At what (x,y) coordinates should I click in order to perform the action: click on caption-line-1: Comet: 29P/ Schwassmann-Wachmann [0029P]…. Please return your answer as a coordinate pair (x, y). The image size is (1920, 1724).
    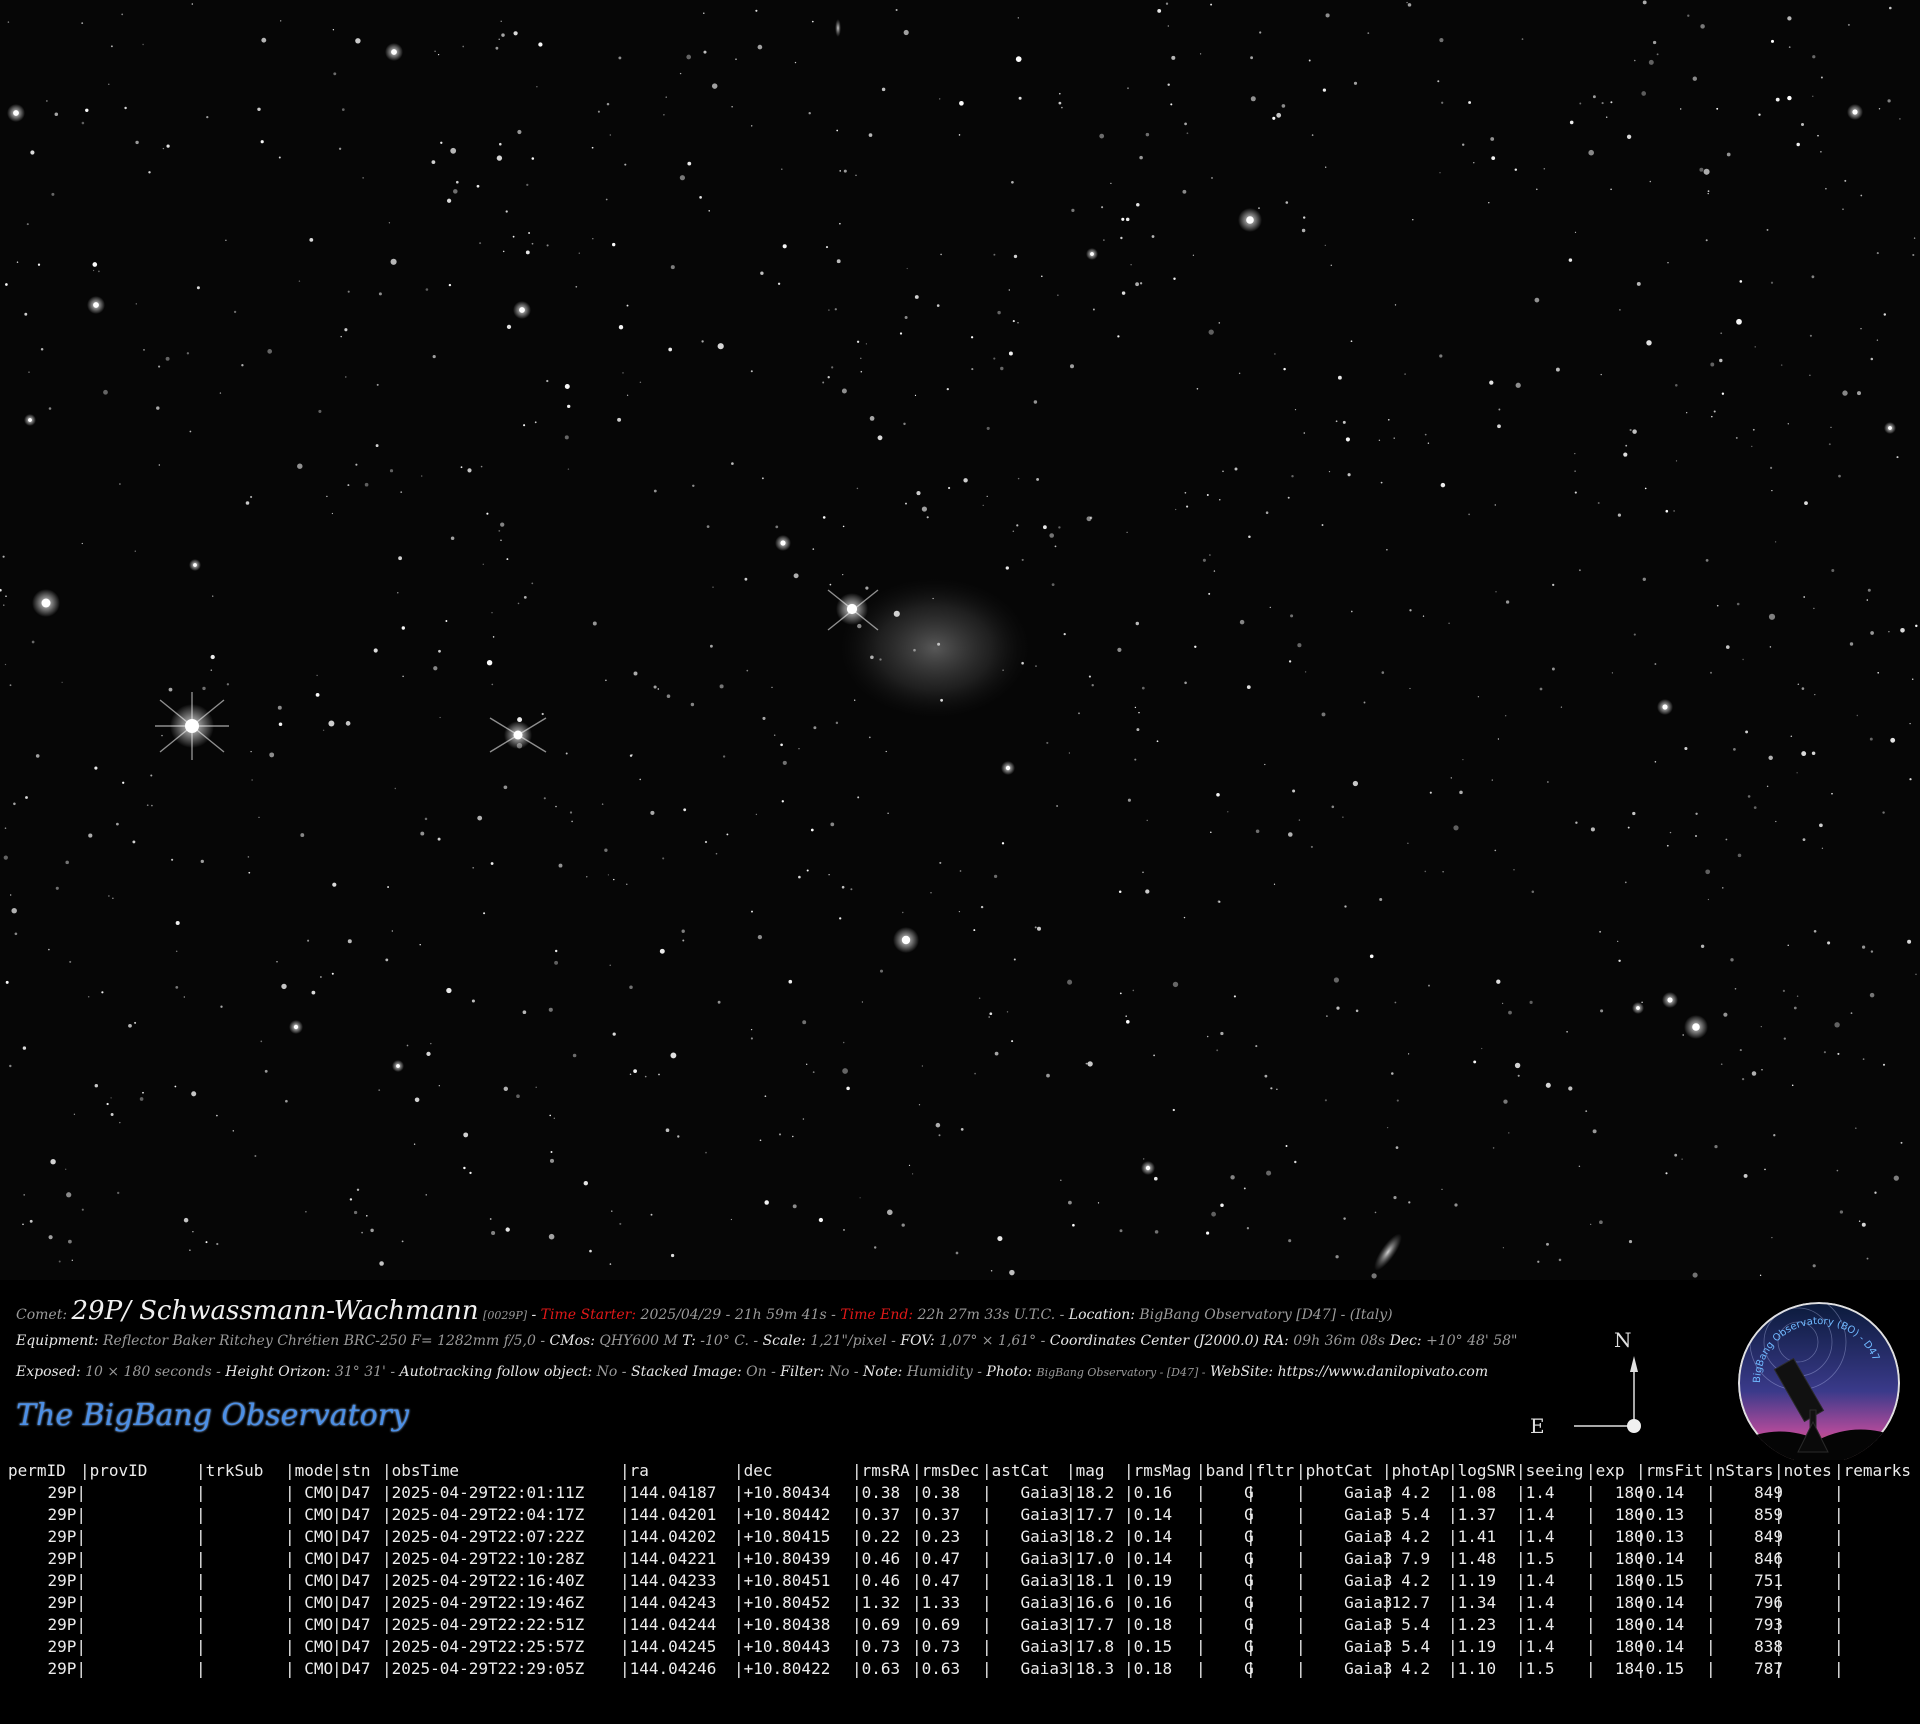
    Looking at the image, I should click on (704, 1311).